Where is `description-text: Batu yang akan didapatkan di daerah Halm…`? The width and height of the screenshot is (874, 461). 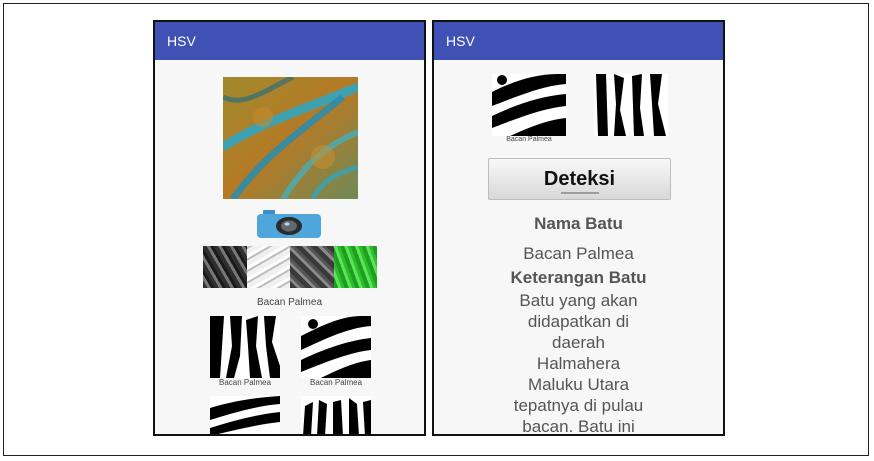
description-text: Batu yang akan didapatkan di daerah Halm… is located at coordinates (578, 363).